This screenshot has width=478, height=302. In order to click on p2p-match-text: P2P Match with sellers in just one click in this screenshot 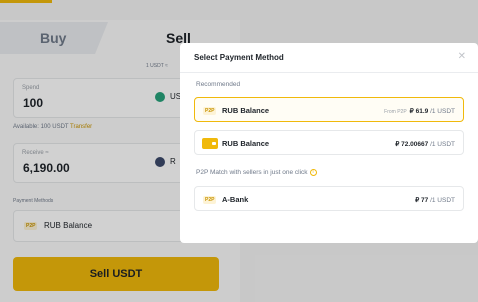, I will do `click(252, 173)`.